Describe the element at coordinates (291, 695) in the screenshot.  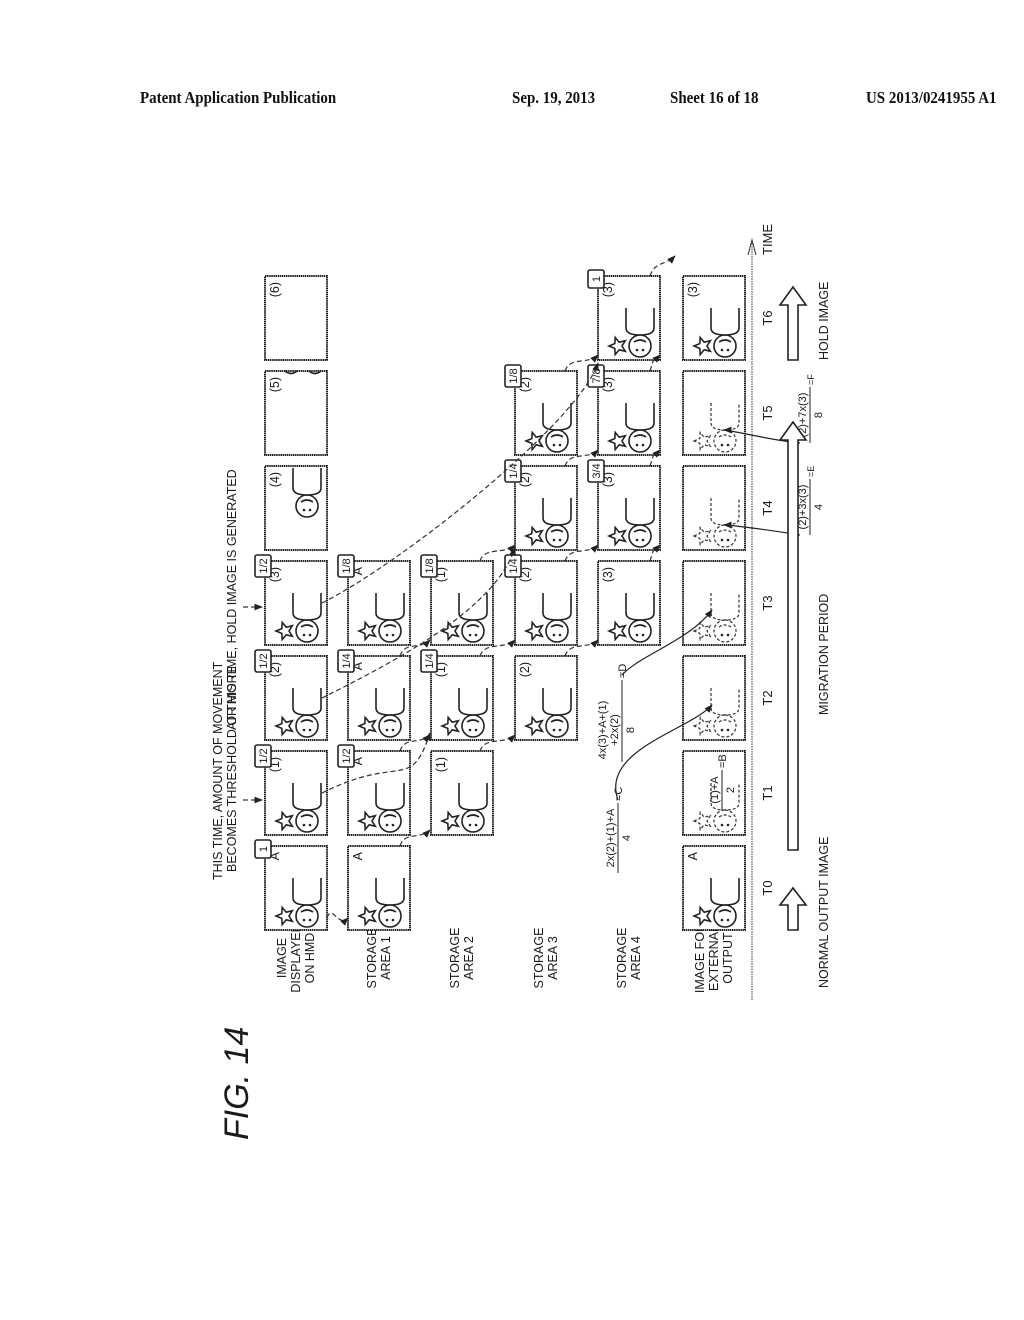
I see `frame-hmd-t2: (2)1/2` at that location.